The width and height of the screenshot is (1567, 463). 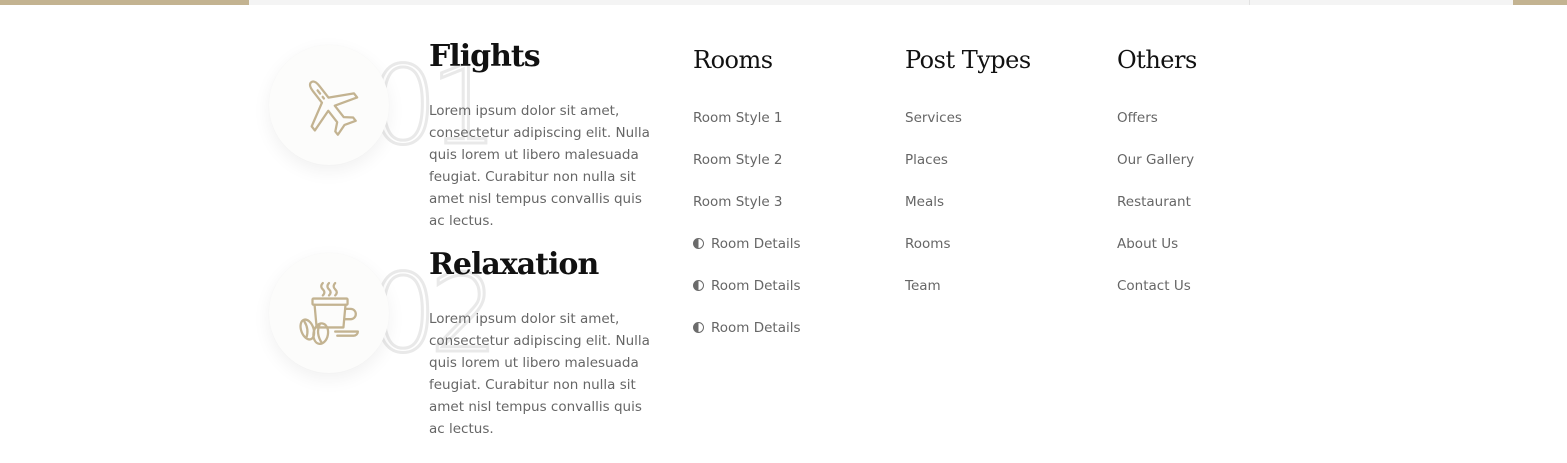 I want to click on room-style-3-link: Room Style 3, so click(x=738, y=202).